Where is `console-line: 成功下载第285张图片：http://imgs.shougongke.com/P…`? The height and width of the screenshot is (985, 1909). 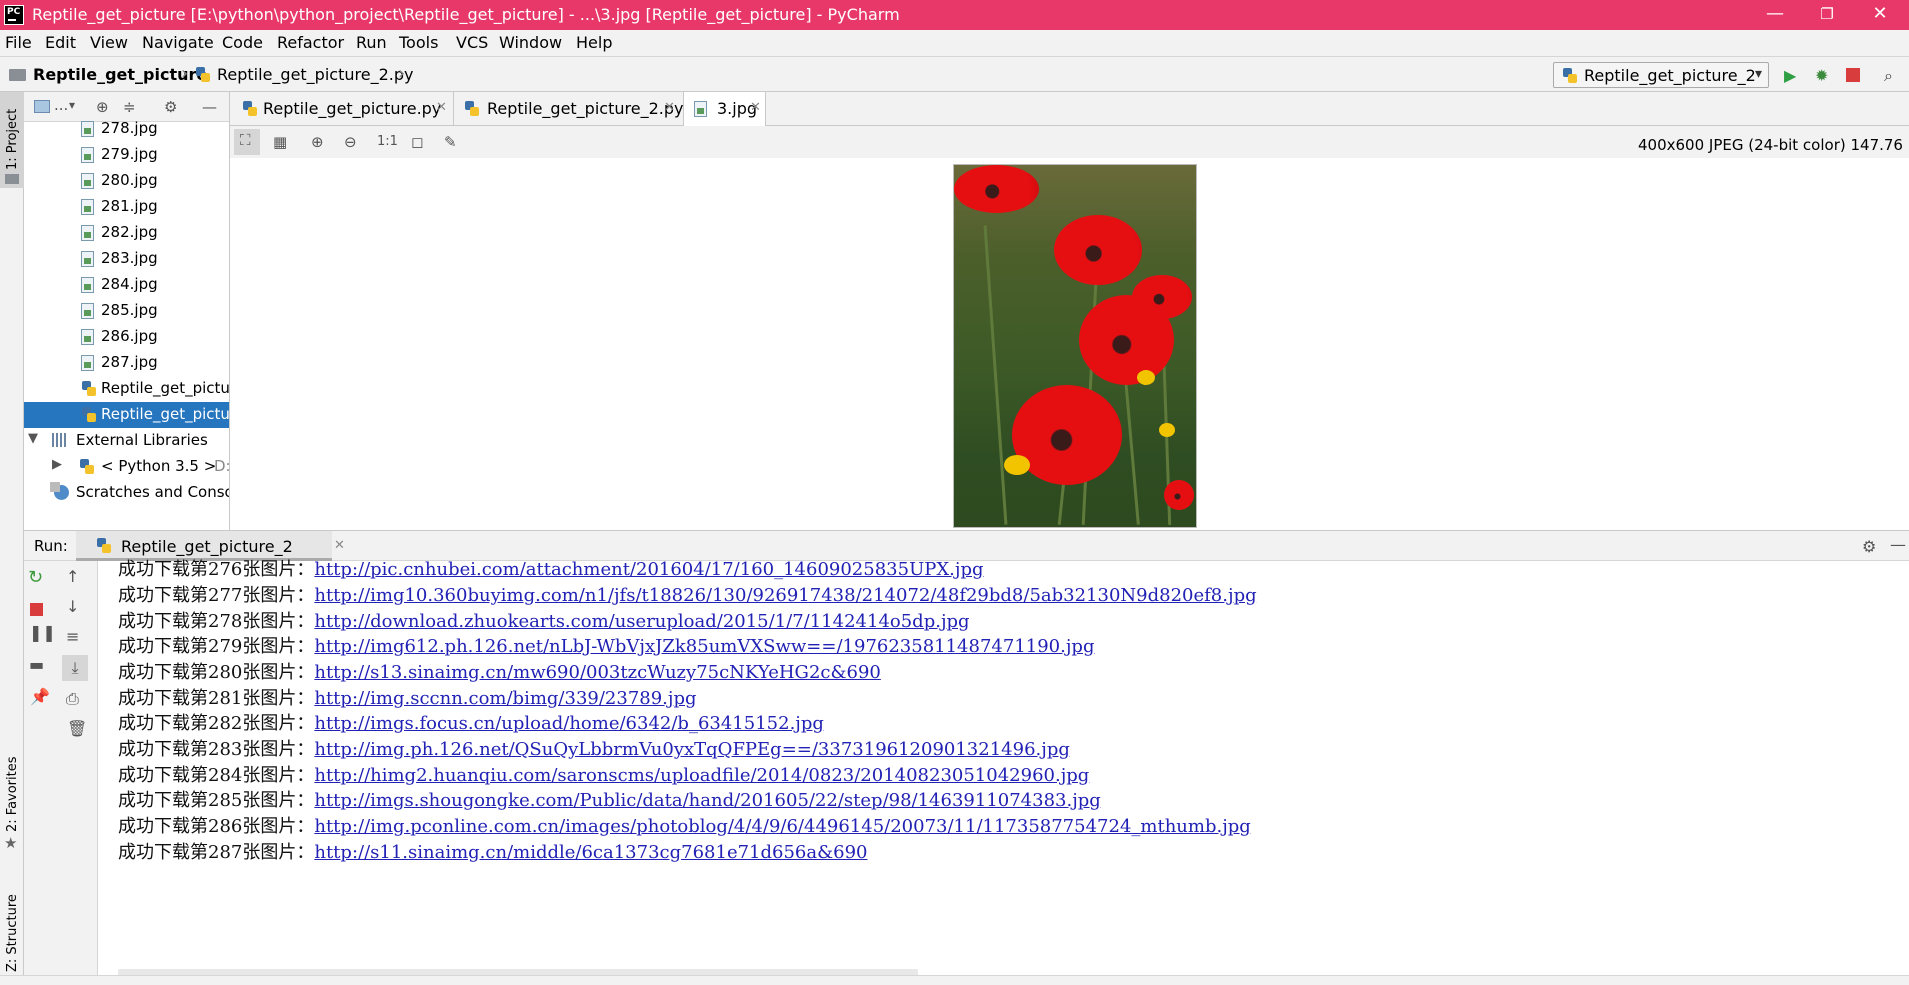
console-line: 成功下载第285张图片：http://imgs.shougongke.com/P… is located at coordinates (609, 800).